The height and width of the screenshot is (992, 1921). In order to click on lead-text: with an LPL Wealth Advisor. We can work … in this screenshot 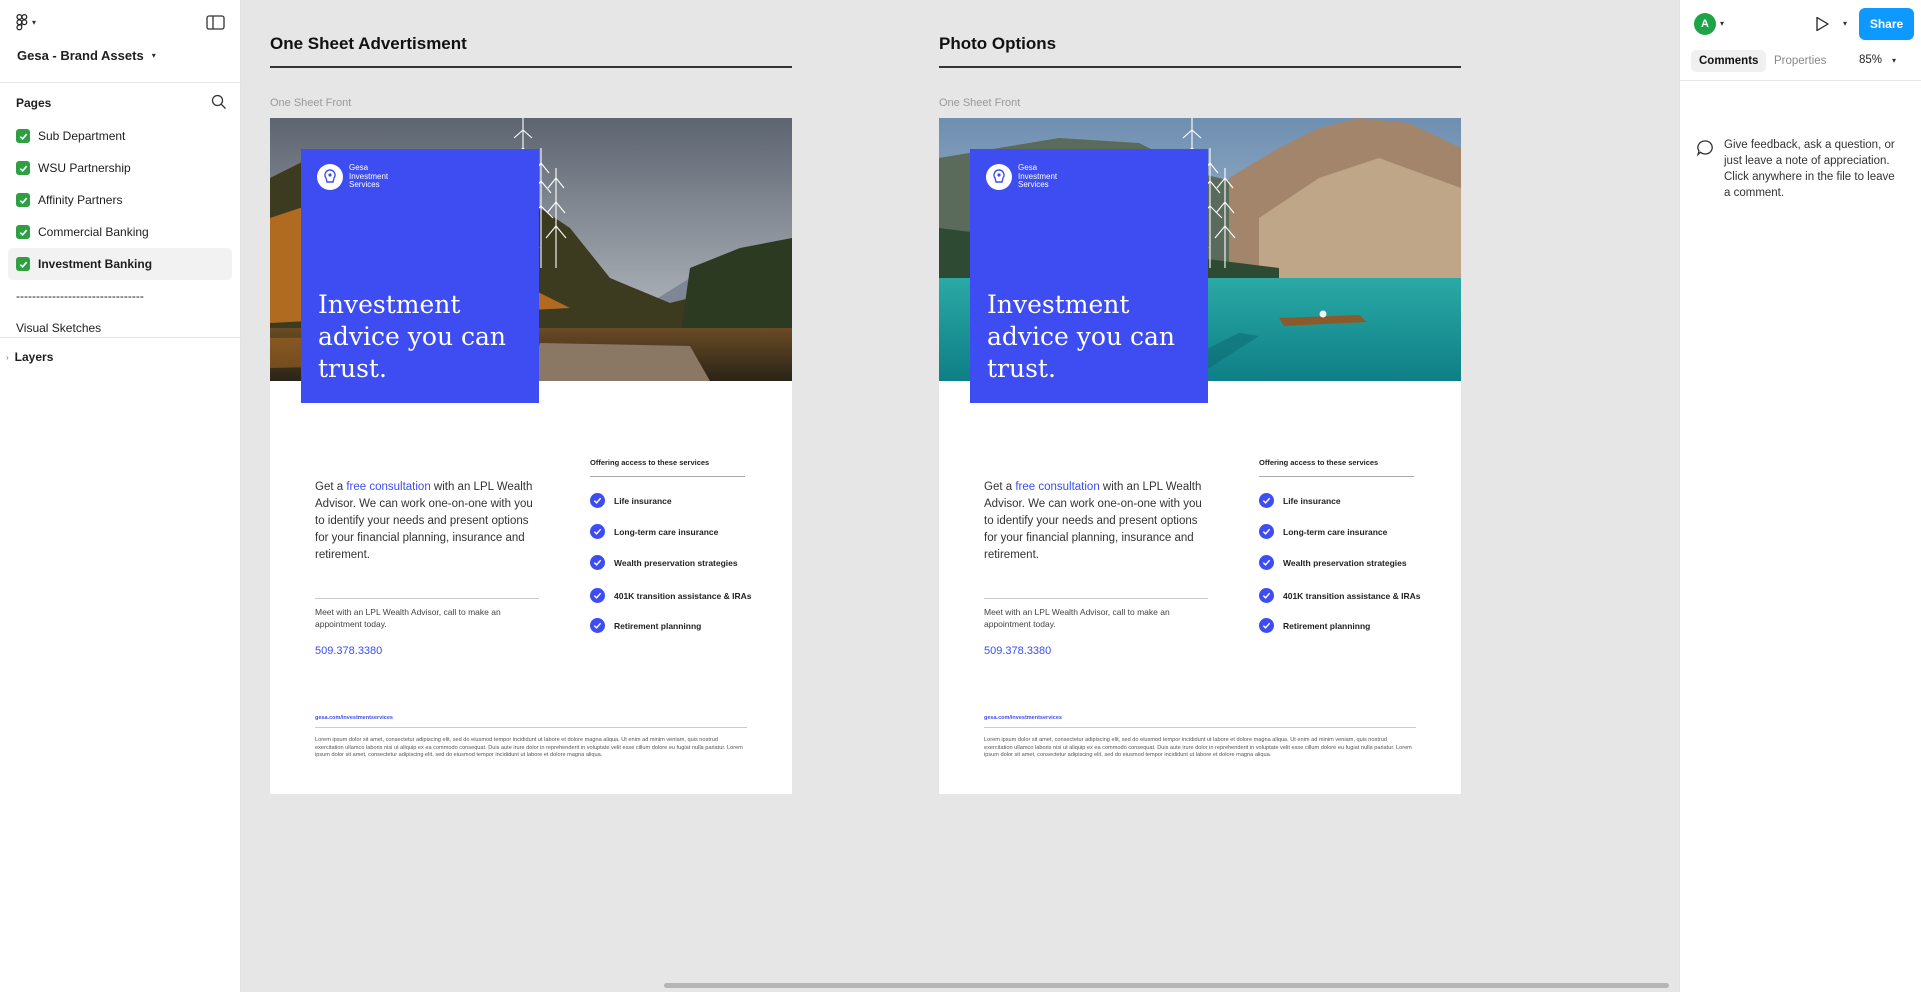, I will do `click(1093, 521)`.